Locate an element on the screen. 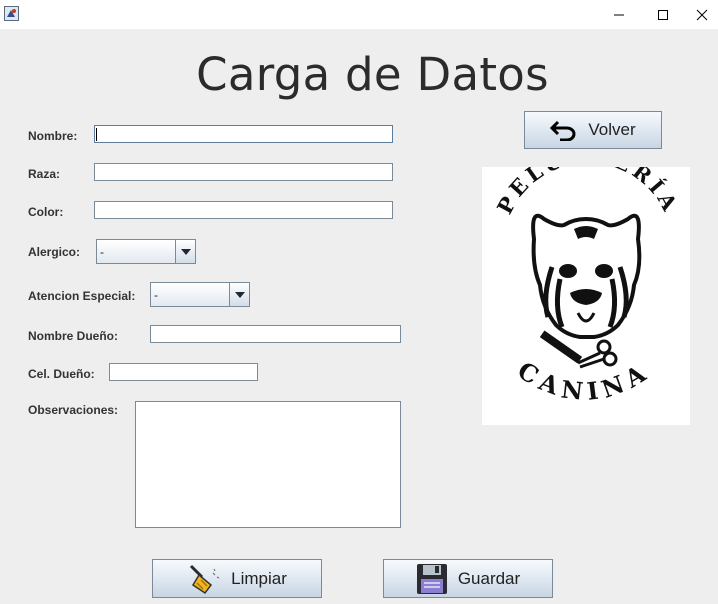  alergico-select: - is located at coordinates (146, 251).